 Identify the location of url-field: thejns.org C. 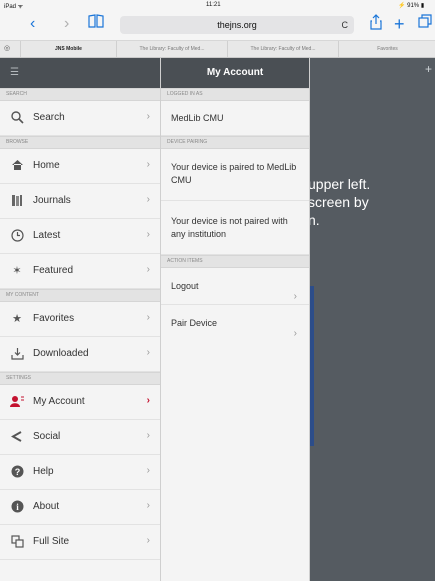
(237, 25).